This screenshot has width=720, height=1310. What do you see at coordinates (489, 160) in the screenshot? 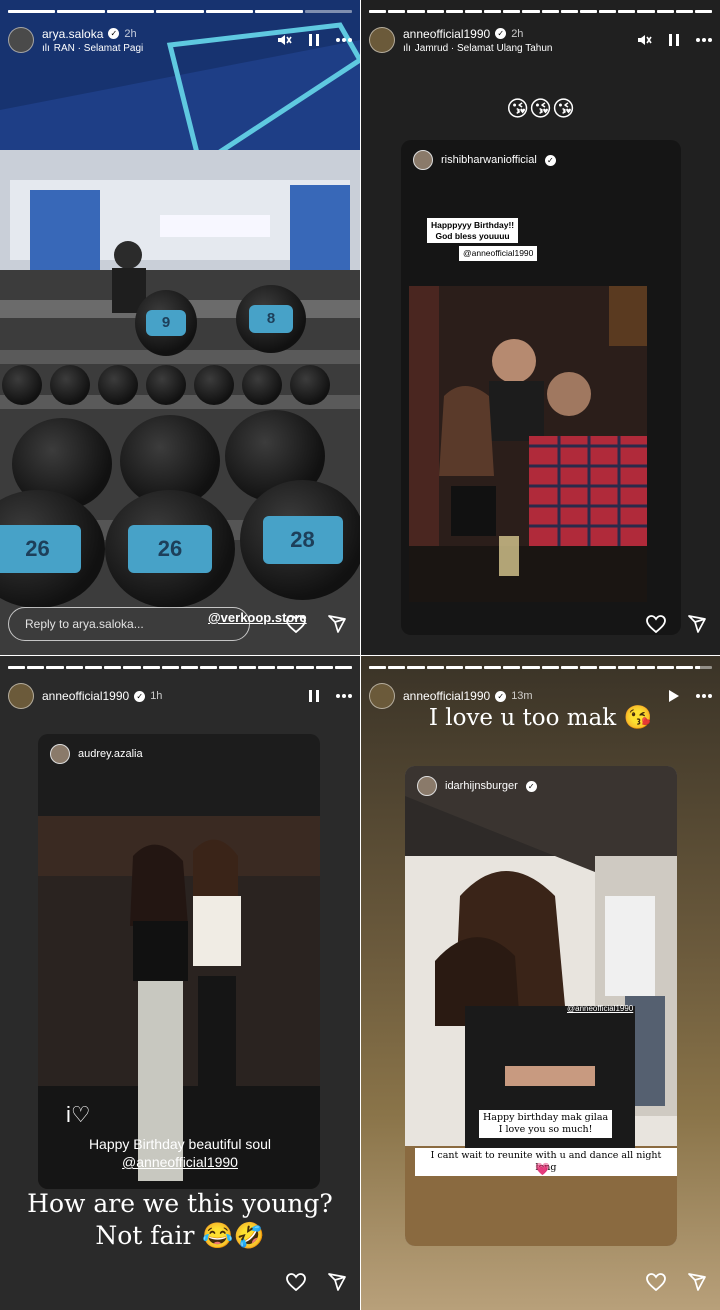
I see `repost-username: rishibharwaniofficial` at bounding box center [489, 160].